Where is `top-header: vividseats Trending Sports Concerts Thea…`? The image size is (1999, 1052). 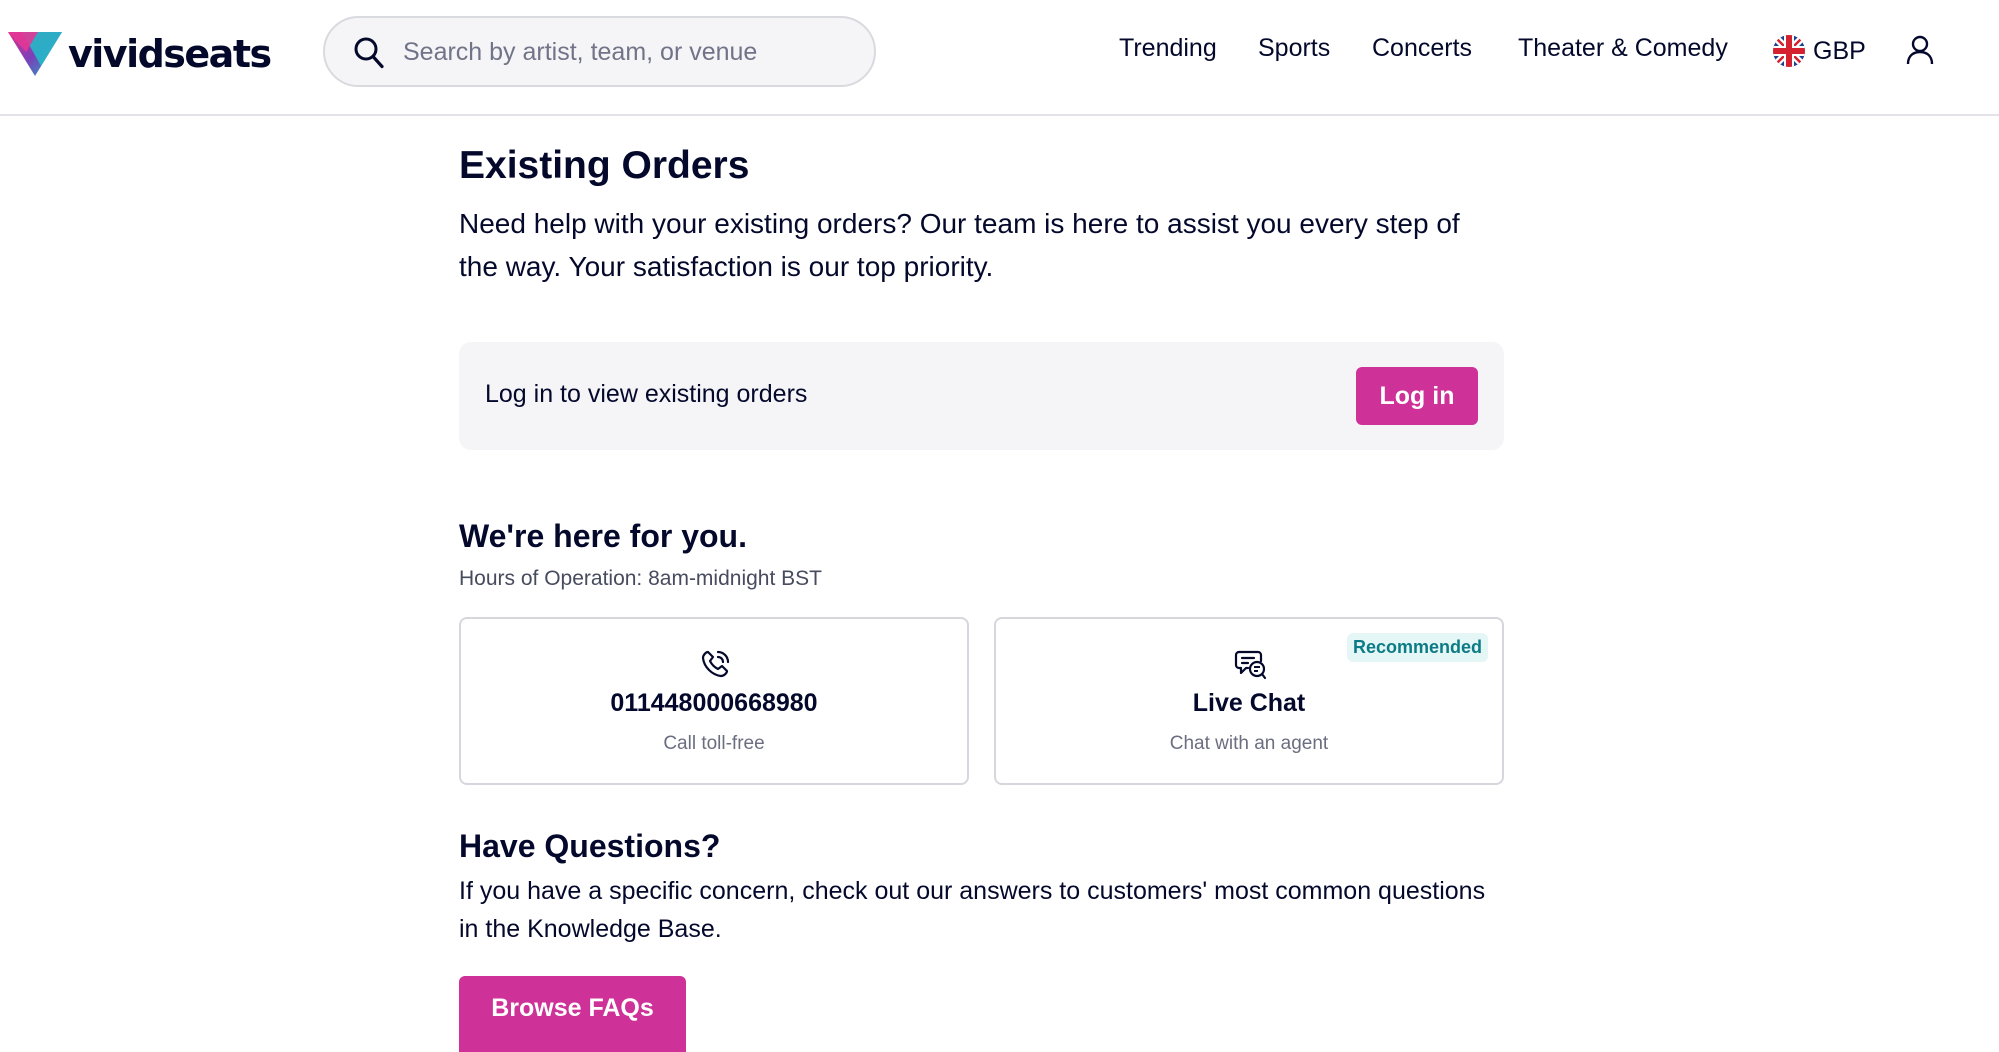
top-header: vividseats Trending Sports Concerts Thea… is located at coordinates (999, 58).